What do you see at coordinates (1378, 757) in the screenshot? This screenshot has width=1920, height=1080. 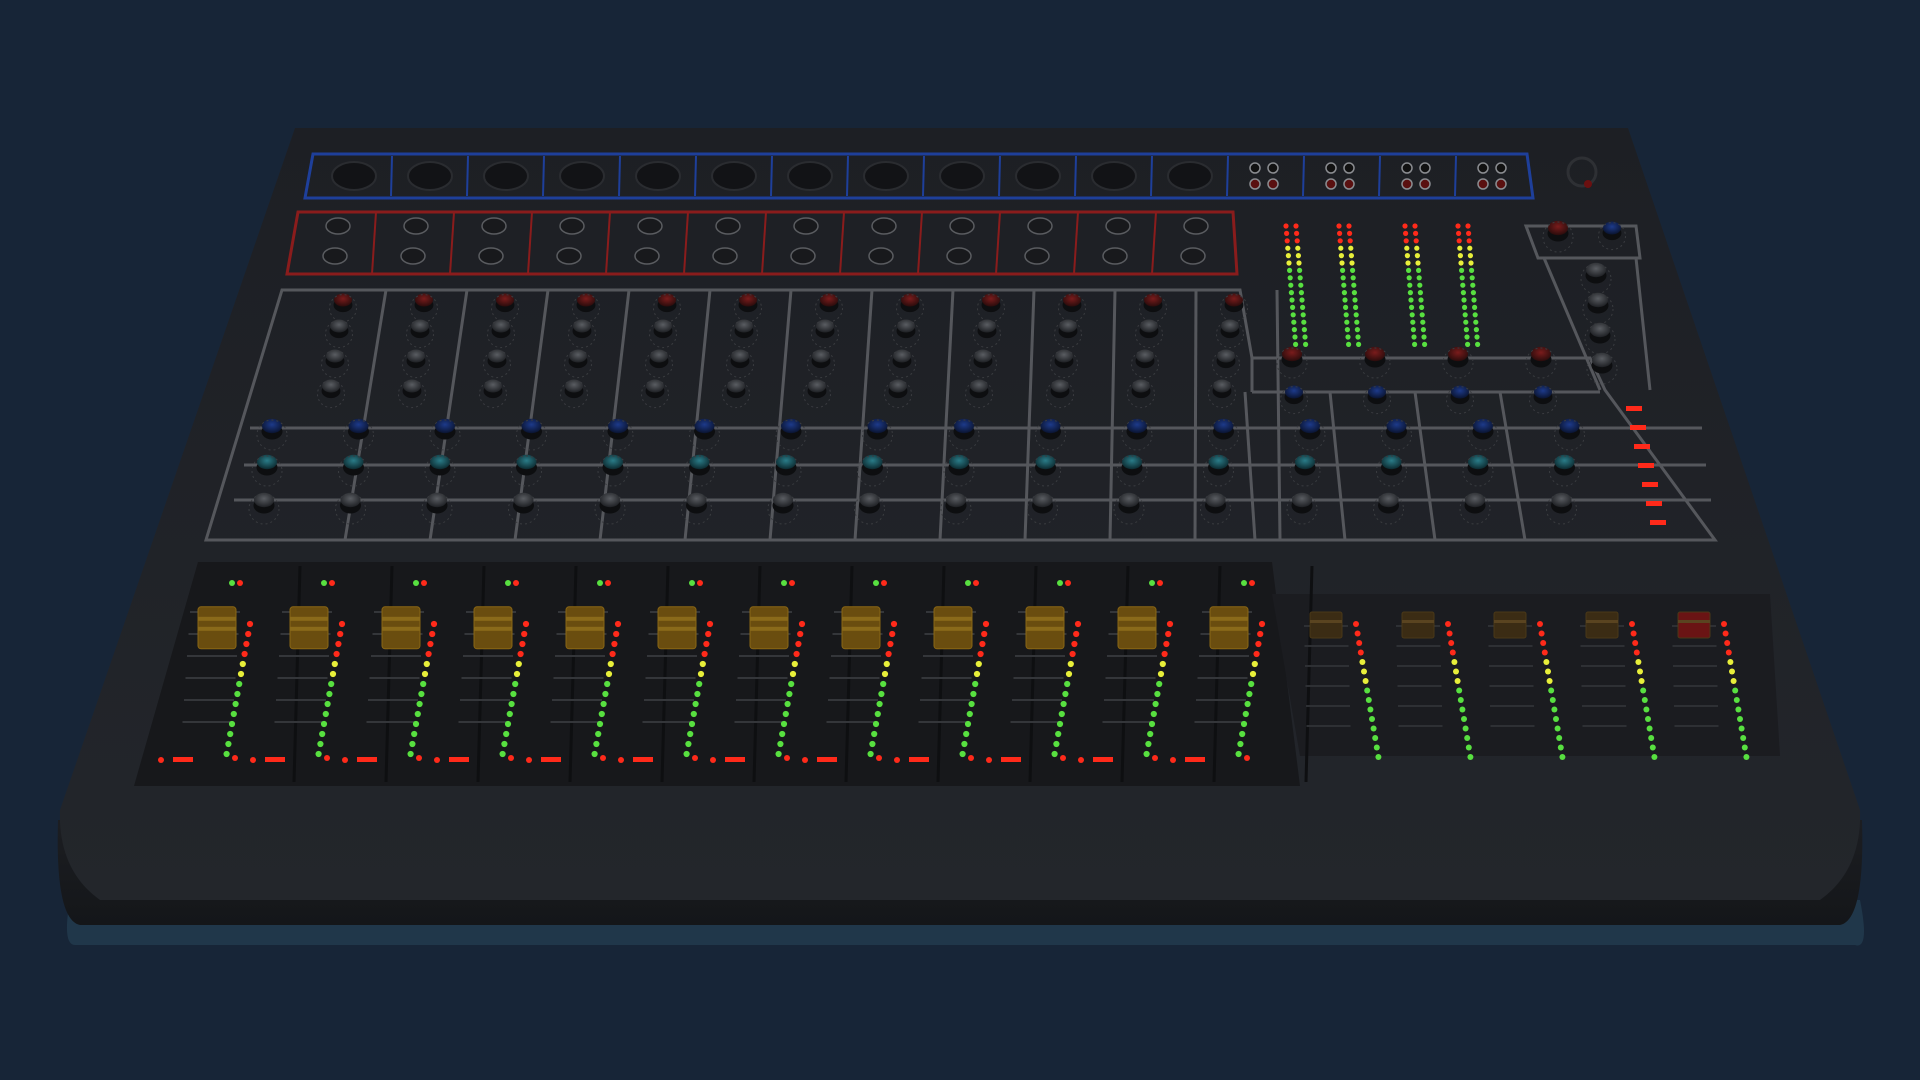 I see `group-1-meter-led` at bounding box center [1378, 757].